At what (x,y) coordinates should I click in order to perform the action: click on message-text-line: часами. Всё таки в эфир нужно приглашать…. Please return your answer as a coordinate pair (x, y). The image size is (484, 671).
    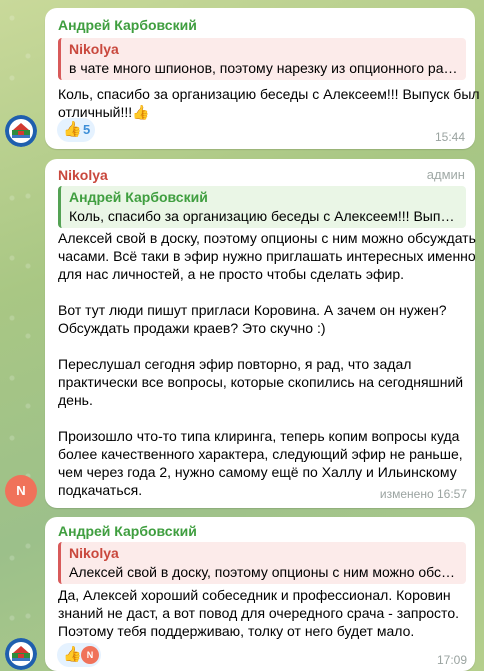
    Looking at the image, I should click on (267, 256).